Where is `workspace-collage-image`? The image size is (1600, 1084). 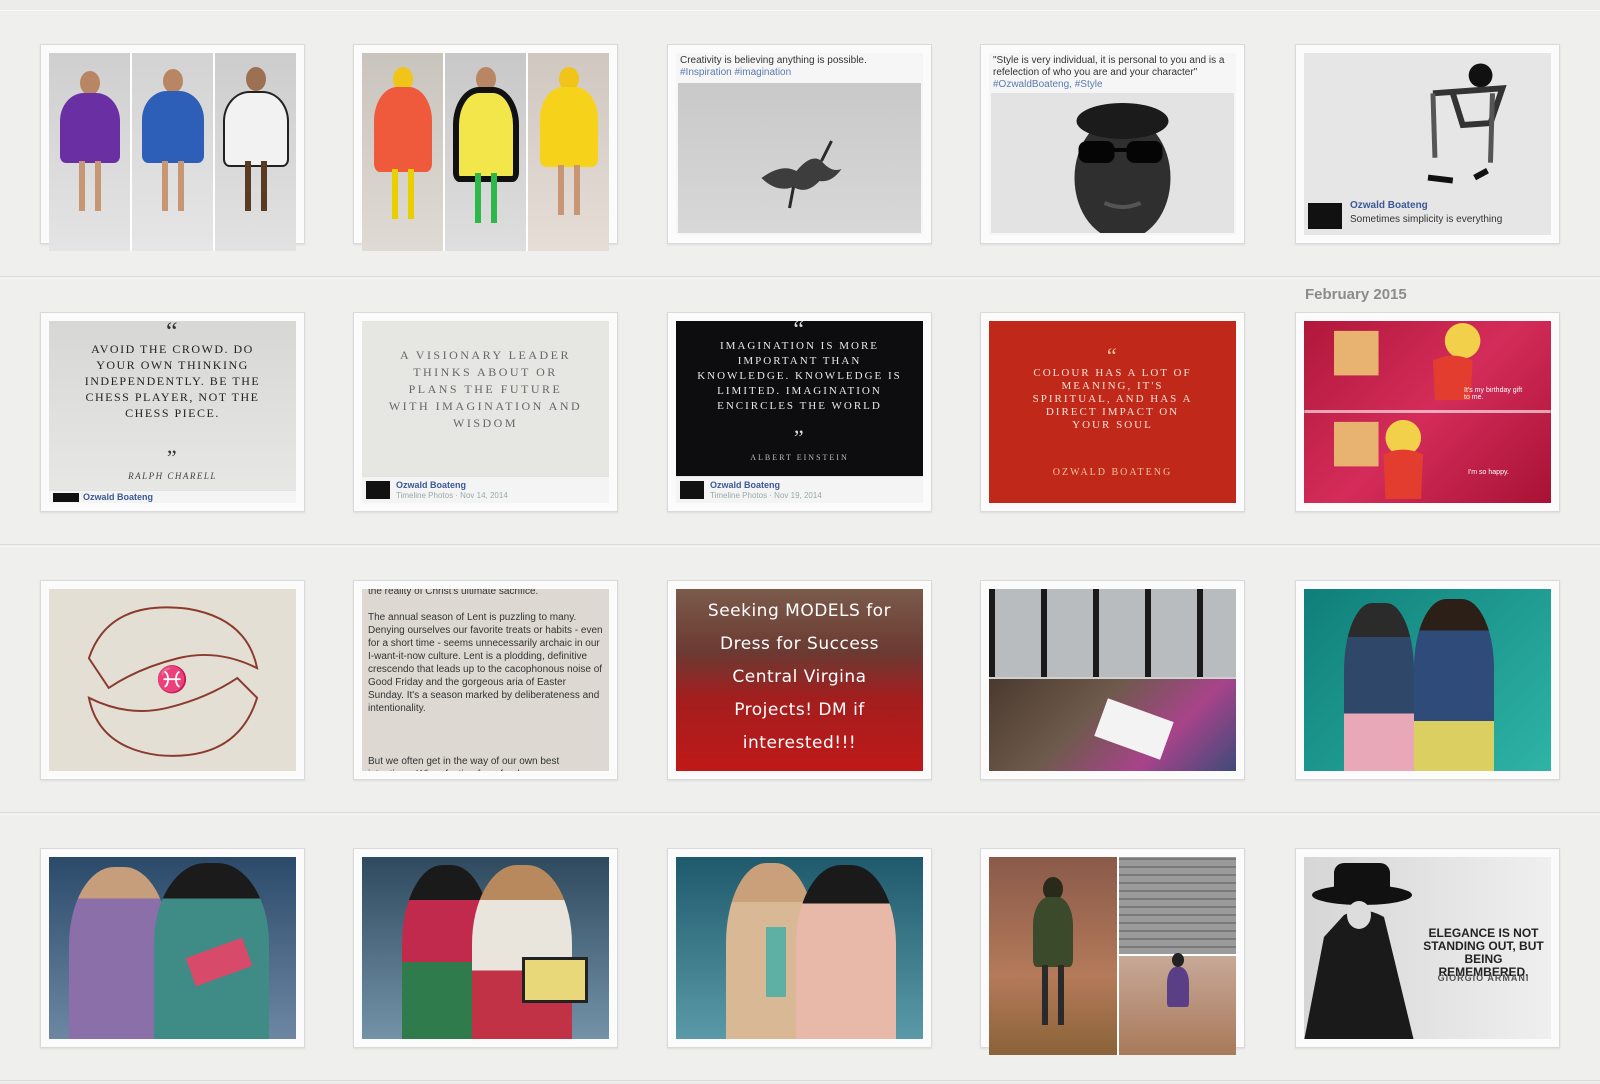 workspace-collage-image is located at coordinates (1112, 680).